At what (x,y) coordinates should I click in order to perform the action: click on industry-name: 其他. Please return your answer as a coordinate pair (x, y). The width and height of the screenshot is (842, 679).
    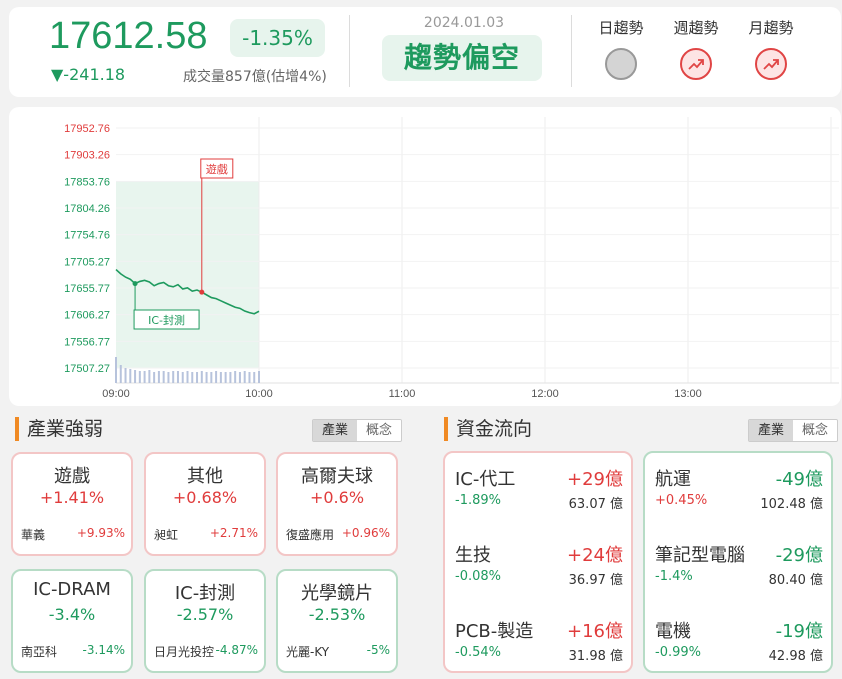
    Looking at the image, I should click on (205, 476).